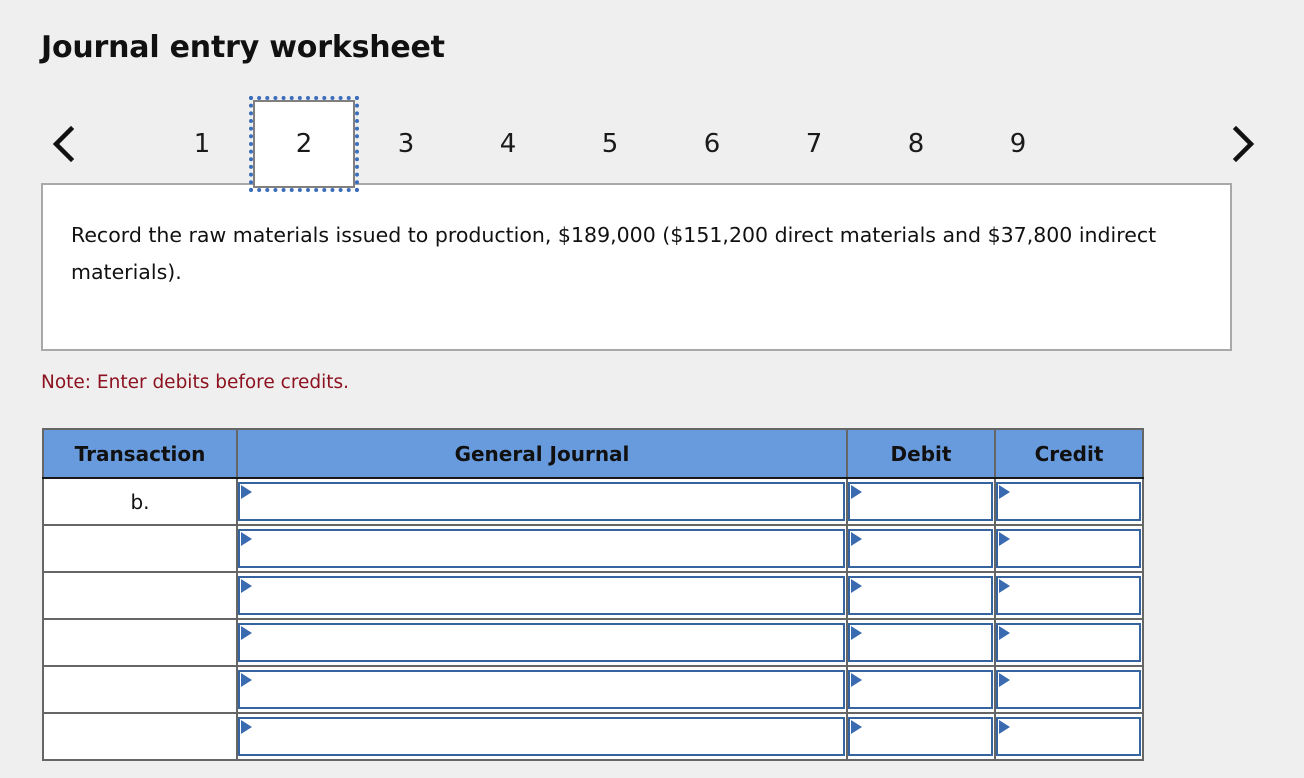 This screenshot has height=778, width=1304. I want to click on page-tab-1-label: 1, so click(202, 144).